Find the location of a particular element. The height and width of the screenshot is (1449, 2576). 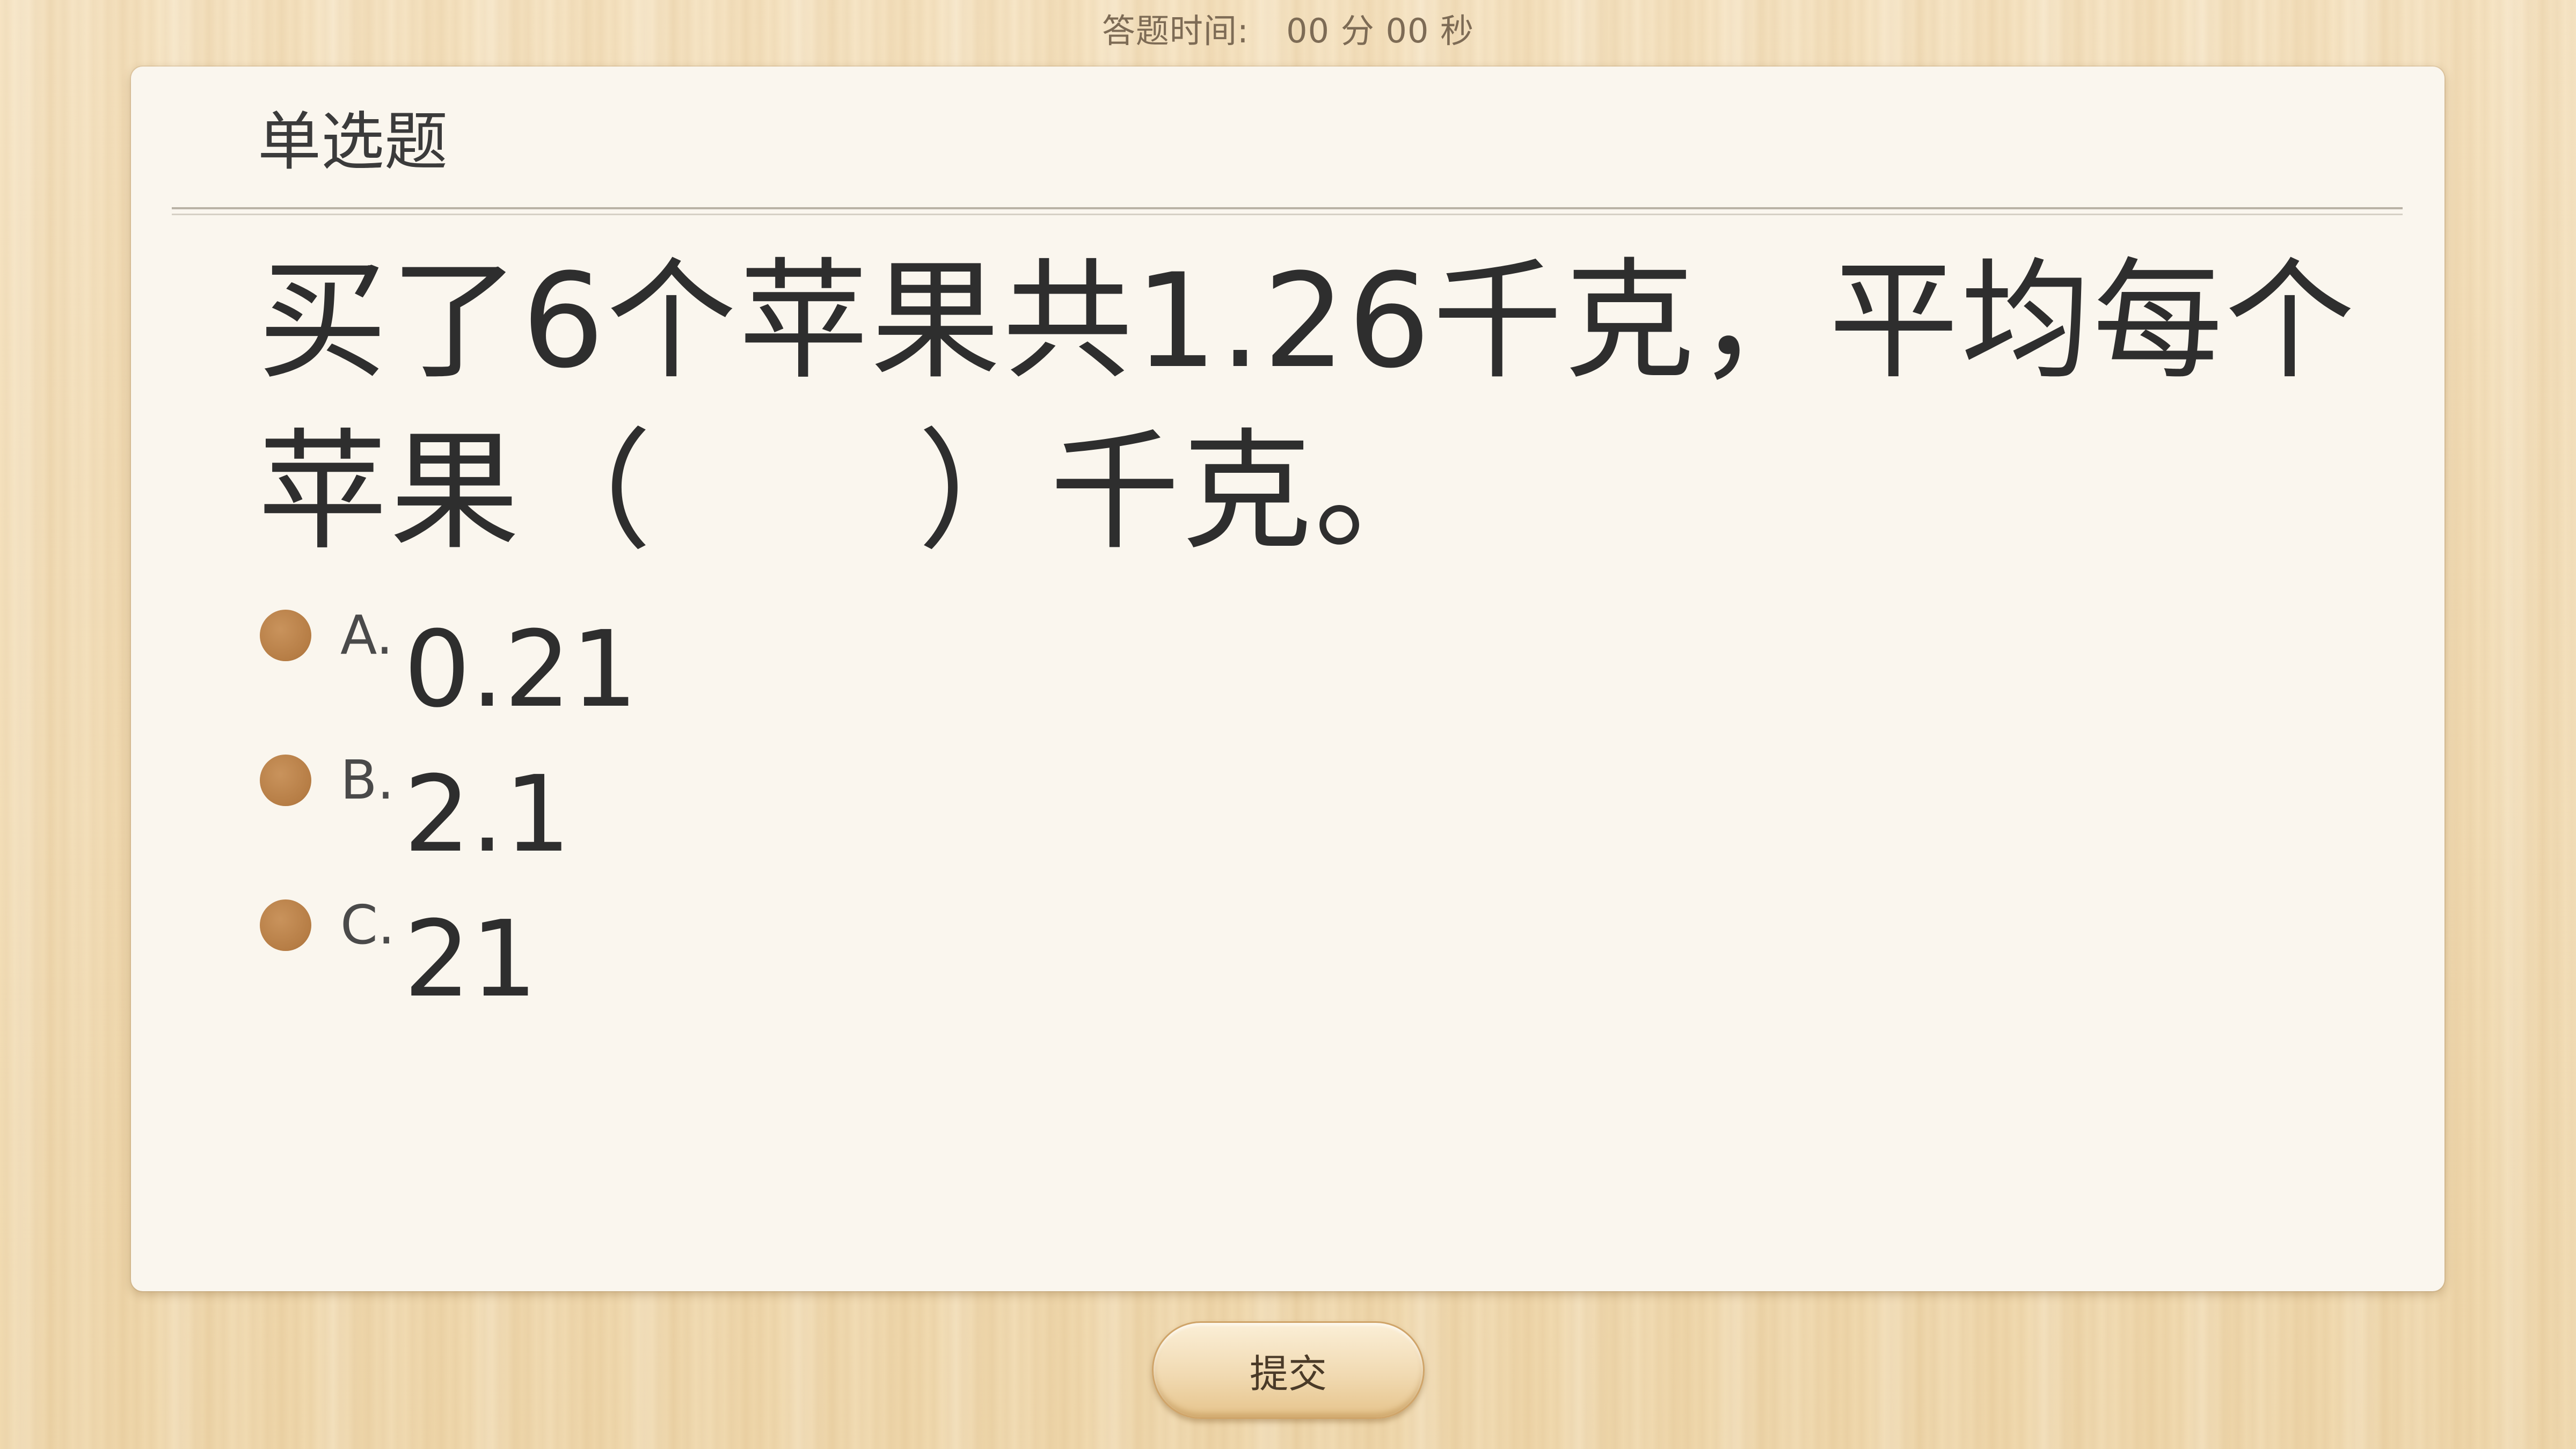

timer-label: 答题时间: is located at coordinates (1175, 30).